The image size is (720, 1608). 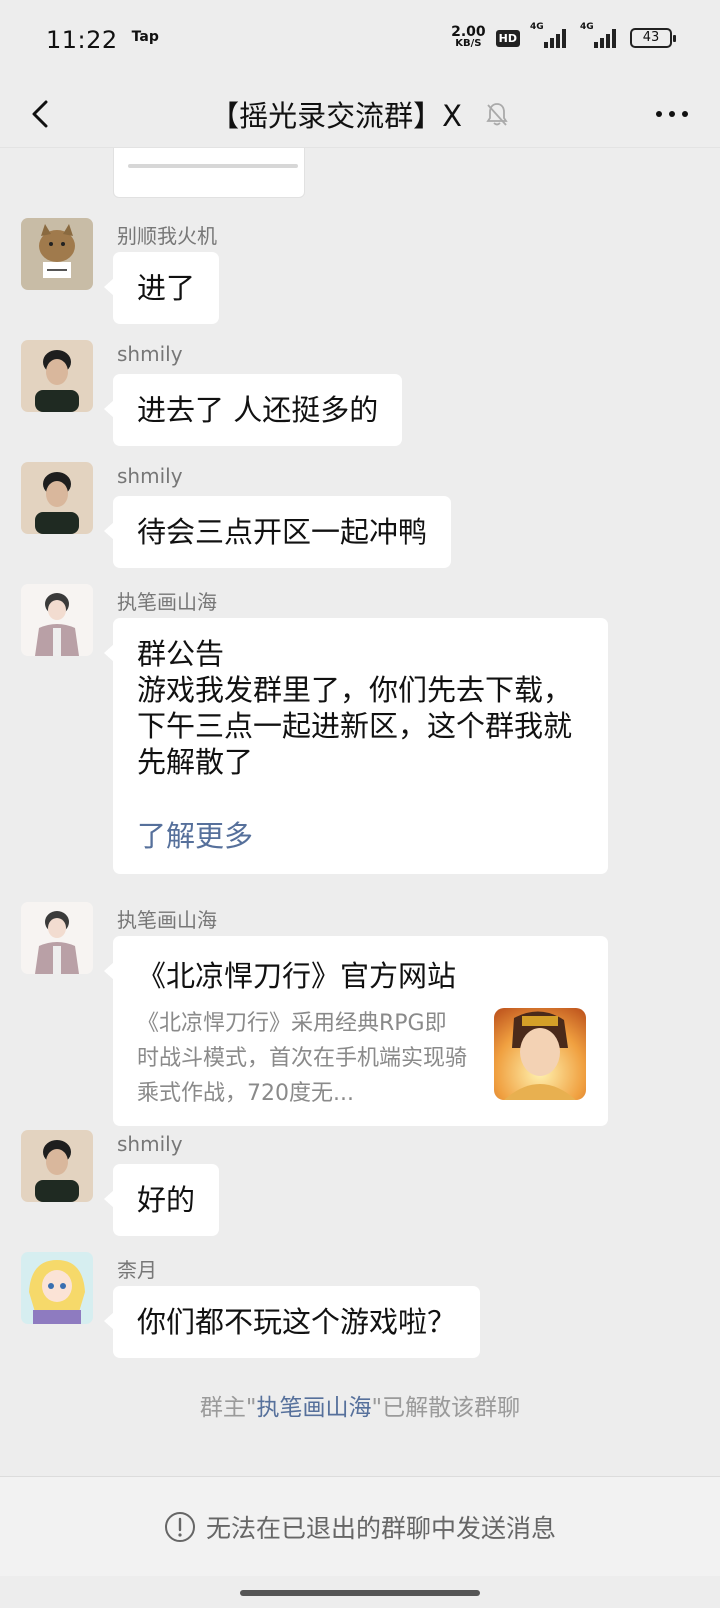 What do you see at coordinates (507, 38) in the screenshot?
I see `hd-badge: HD` at bounding box center [507, 38].